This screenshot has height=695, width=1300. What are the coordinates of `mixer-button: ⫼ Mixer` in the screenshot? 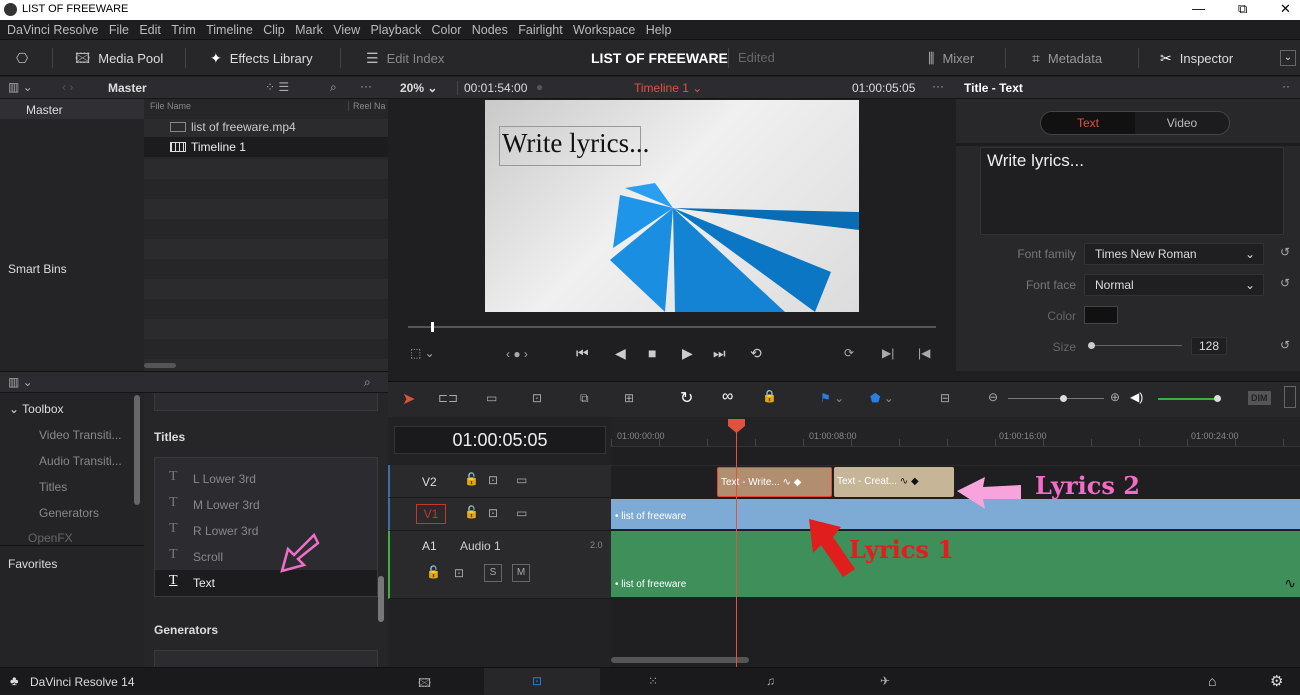 It's located at (951, 58).